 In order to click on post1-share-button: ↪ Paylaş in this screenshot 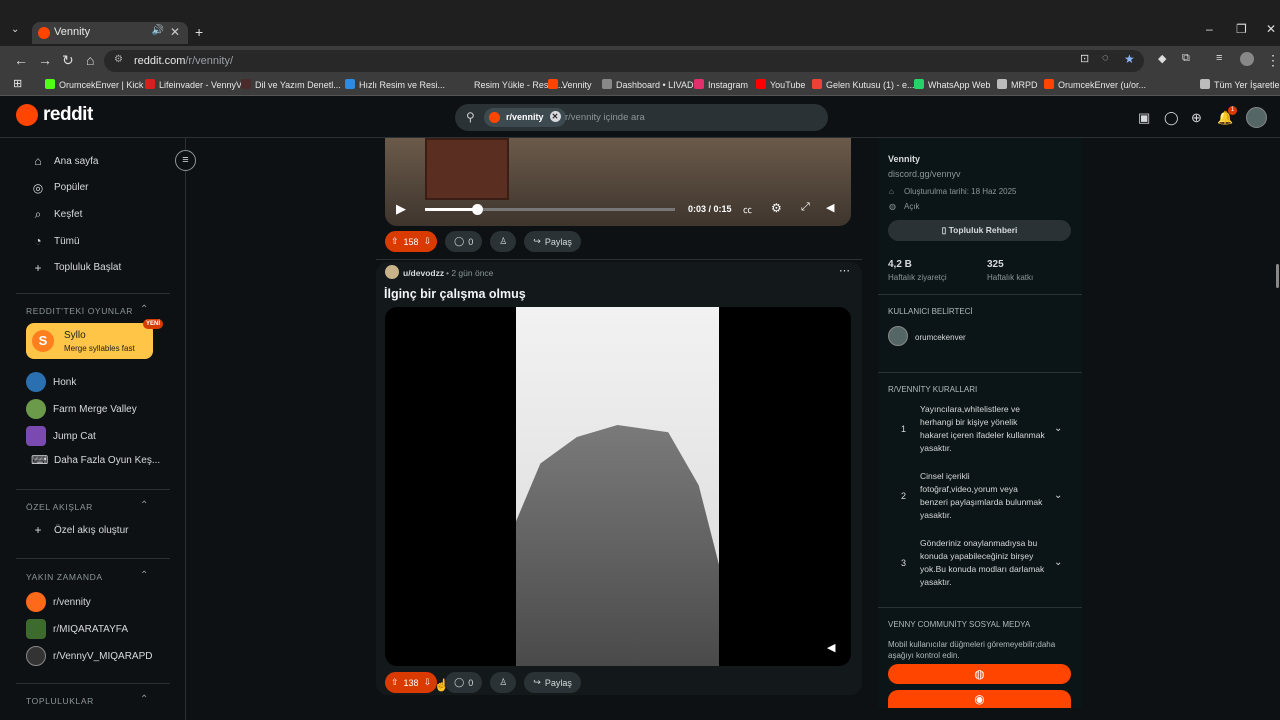, I will do `click(552, 241)`.